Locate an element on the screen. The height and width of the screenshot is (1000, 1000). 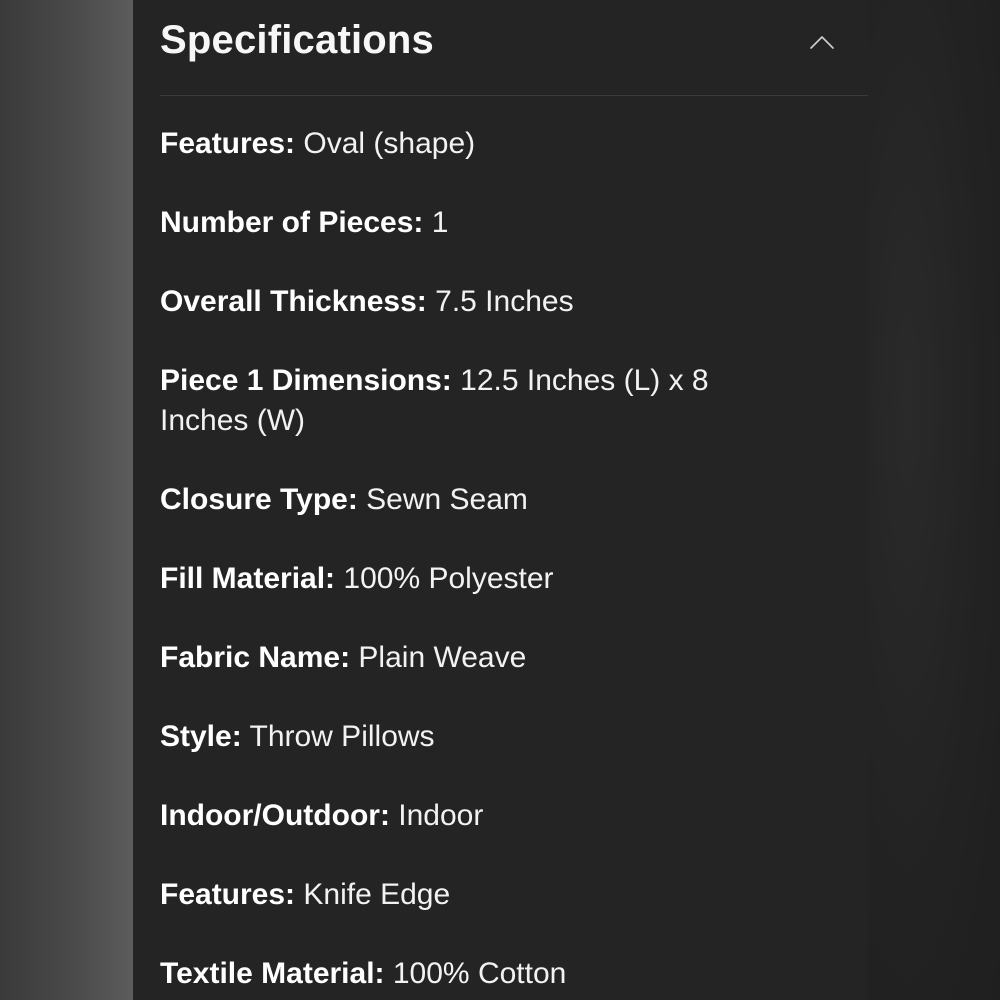
spec-value: Throw Pillows is located at coordinates (342, 736).